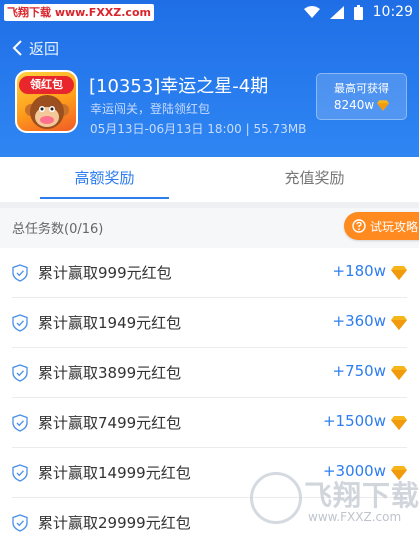 Image resolution: width=419 pixels, height=534 pixels. Describe the element at coordinates (47, 112) in the screenshot. I see `monkey-face-icon` at that location.